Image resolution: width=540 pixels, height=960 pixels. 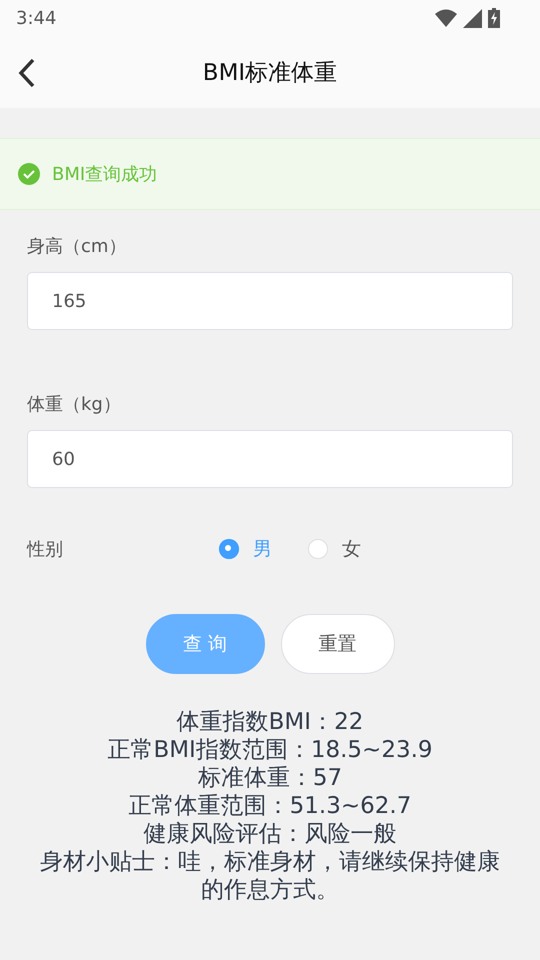 What do you see at coordinates (446, 18) in the screenshot?
I see `wifi-icon` at bounding box center [446, 18].